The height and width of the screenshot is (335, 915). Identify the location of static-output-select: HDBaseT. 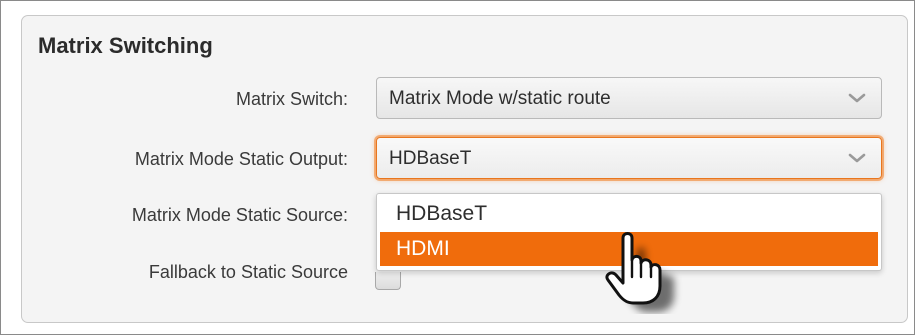
(629, 158).